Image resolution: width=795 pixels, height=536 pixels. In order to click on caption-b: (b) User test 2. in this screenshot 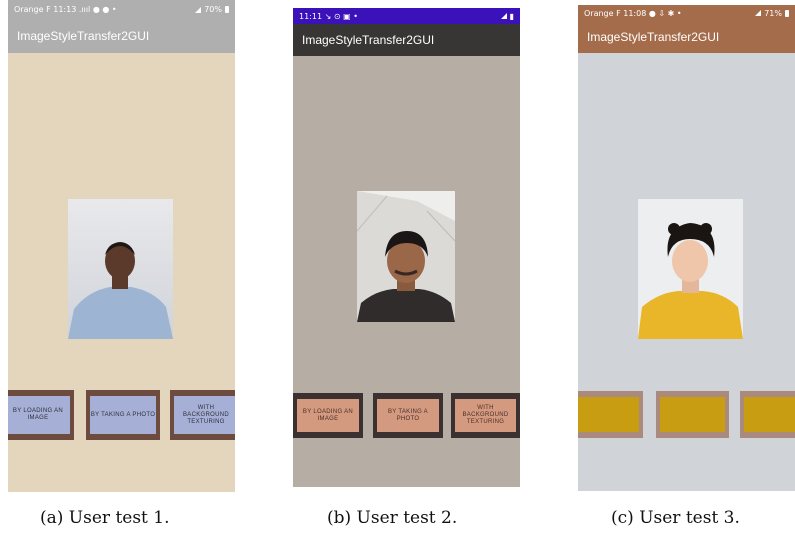, I will do `click(392, 518)`.